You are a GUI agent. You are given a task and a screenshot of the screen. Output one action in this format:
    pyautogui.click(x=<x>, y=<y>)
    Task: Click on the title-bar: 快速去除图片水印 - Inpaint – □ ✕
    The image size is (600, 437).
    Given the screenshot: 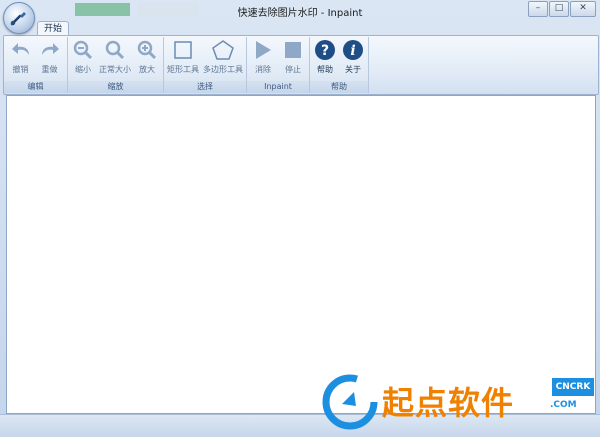 What is the action you would take?
    pyautogui.click(x=300, y=11)
    